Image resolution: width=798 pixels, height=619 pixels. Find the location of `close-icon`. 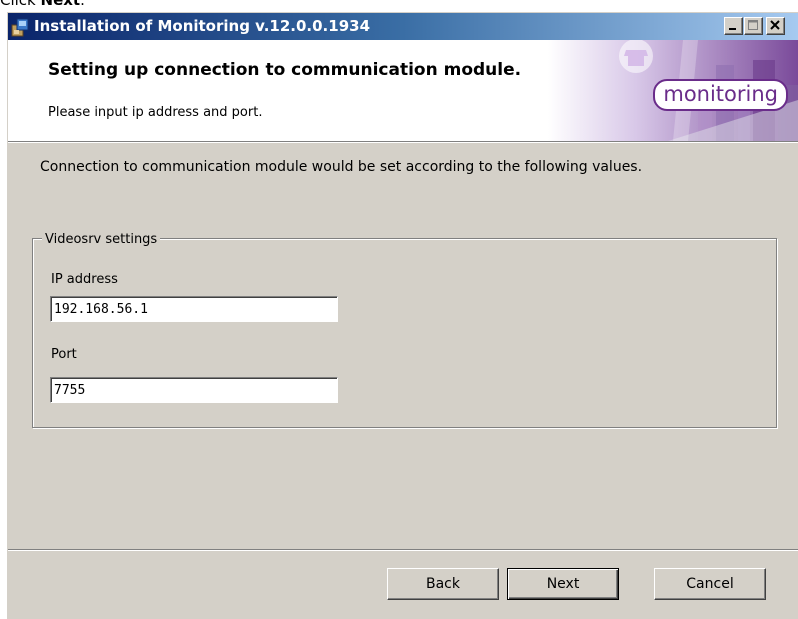

close-icon is located at coordinates (775, 25).